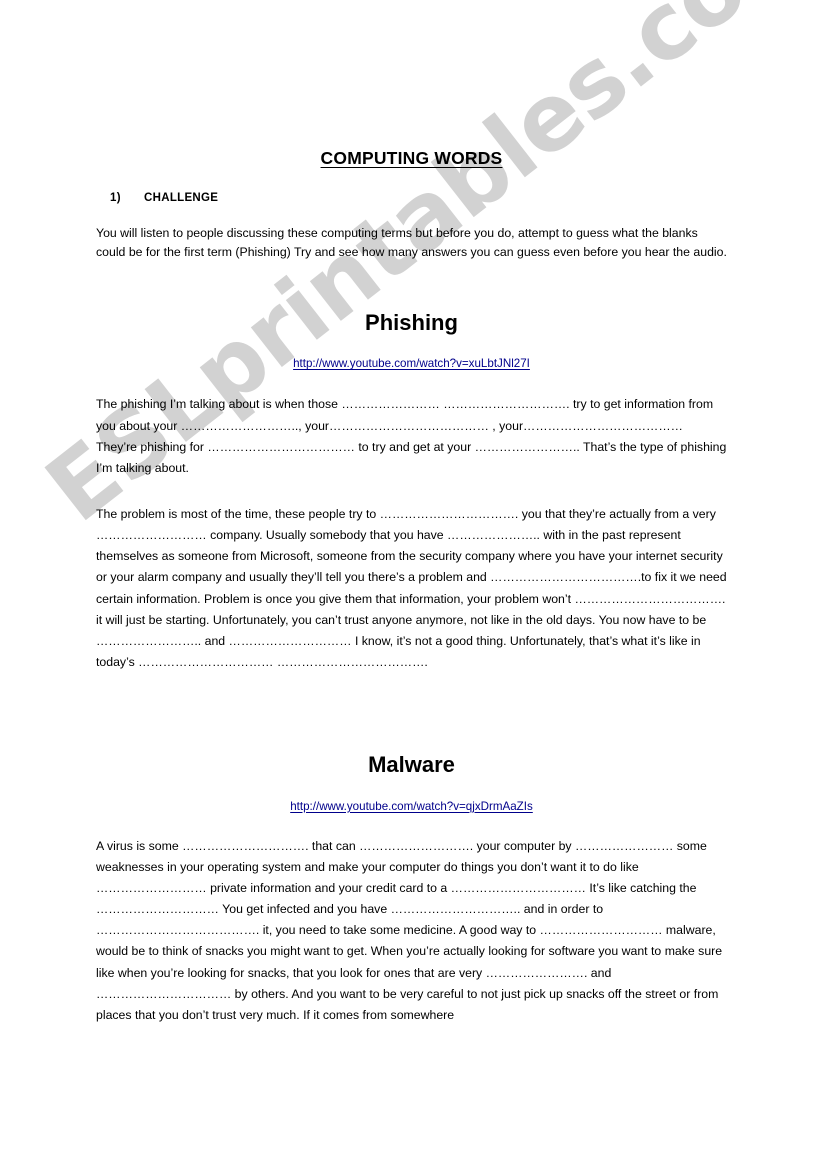 This screenshot has width=826, height=1169. I want to click on malware-heading: Malware, so click(411, 765).